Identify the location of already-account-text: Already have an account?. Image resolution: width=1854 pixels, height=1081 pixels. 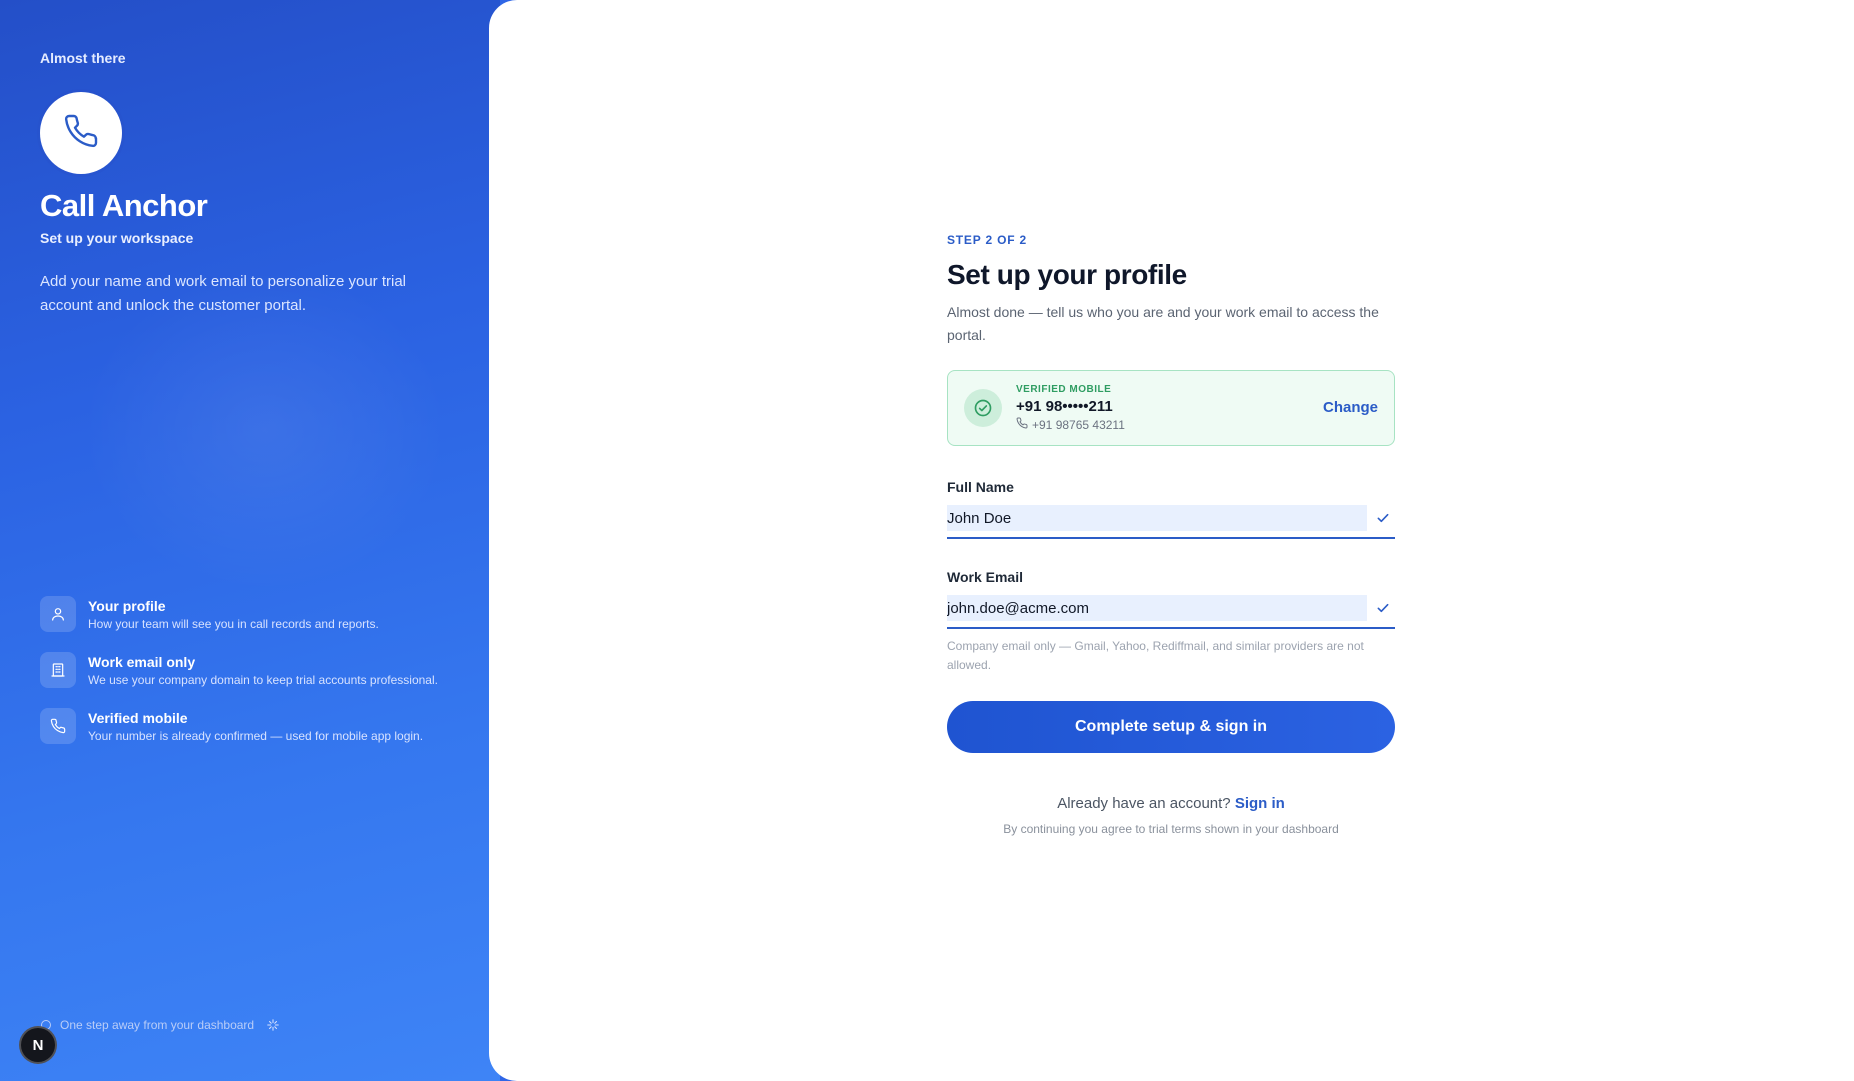
(1144, 803).